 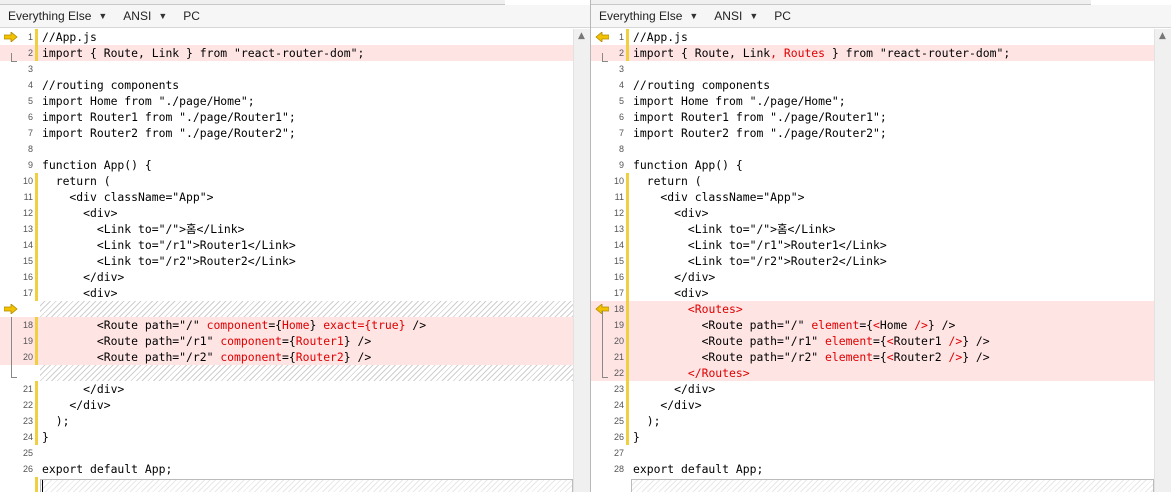 What do you see at coordinates (618, 293) in the screenshot?
I see `line-number: 17` at bounding box center [618, 293].